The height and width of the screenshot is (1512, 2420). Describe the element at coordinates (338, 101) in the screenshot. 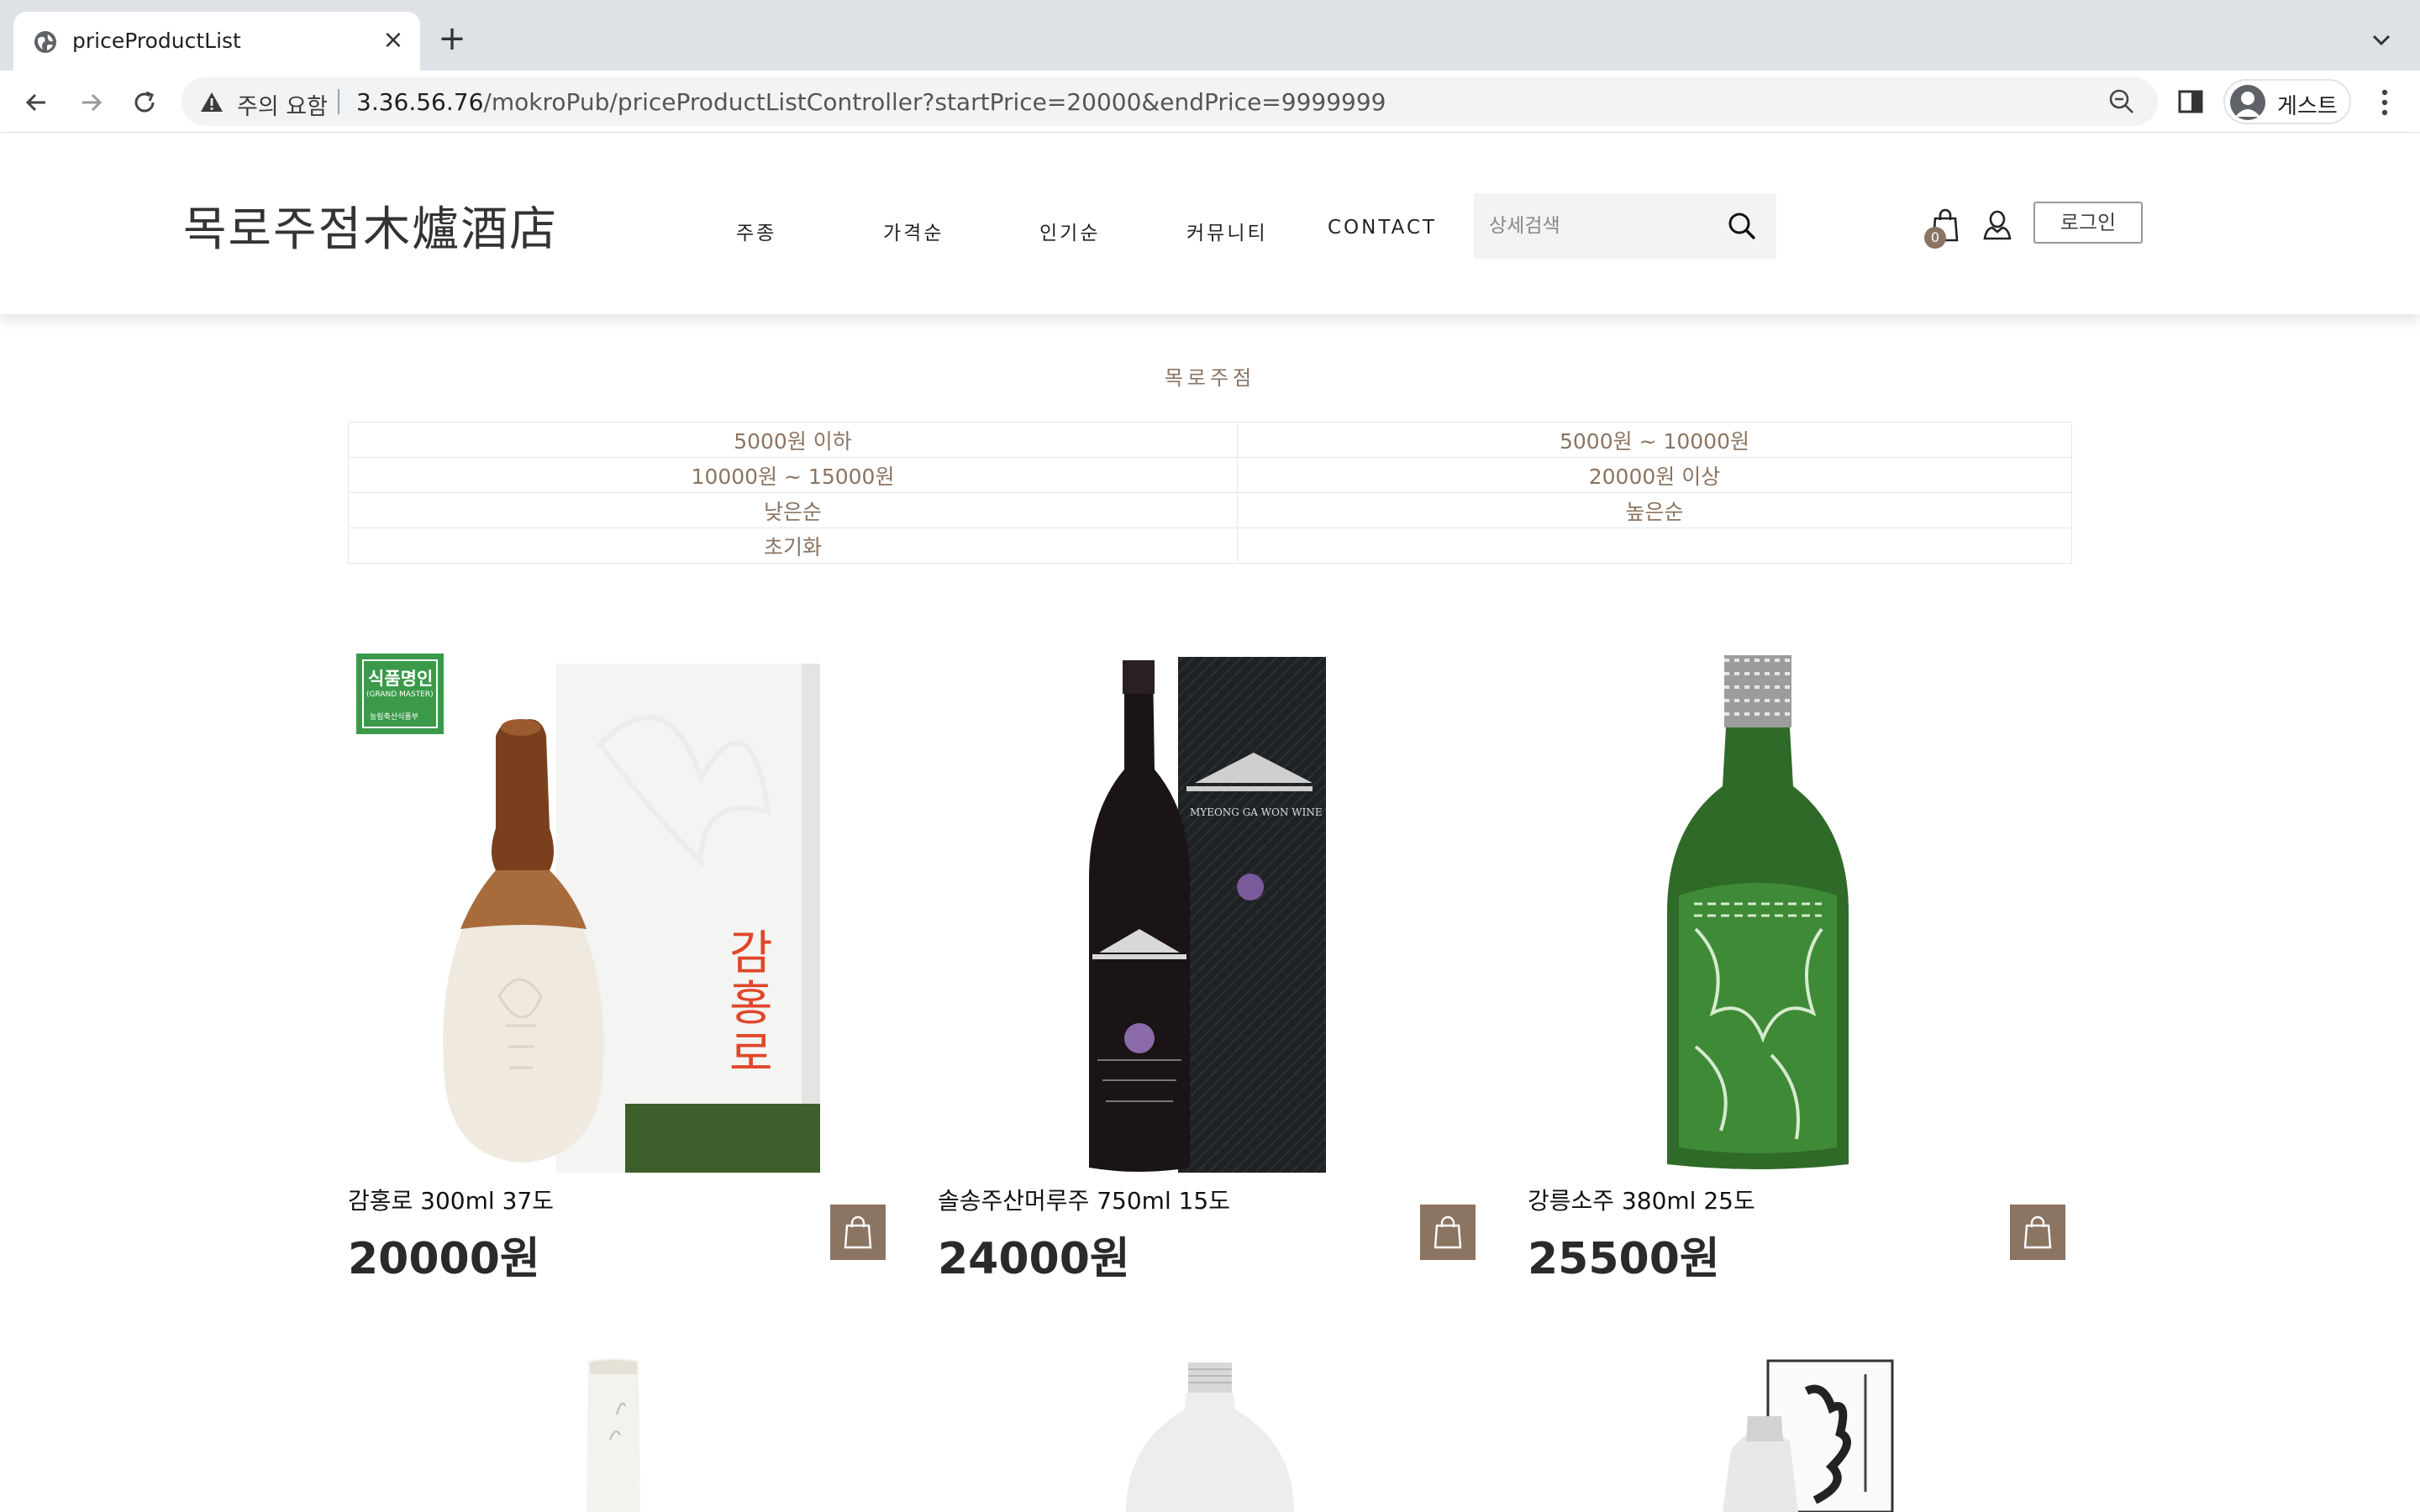

I see `divider` at that location.